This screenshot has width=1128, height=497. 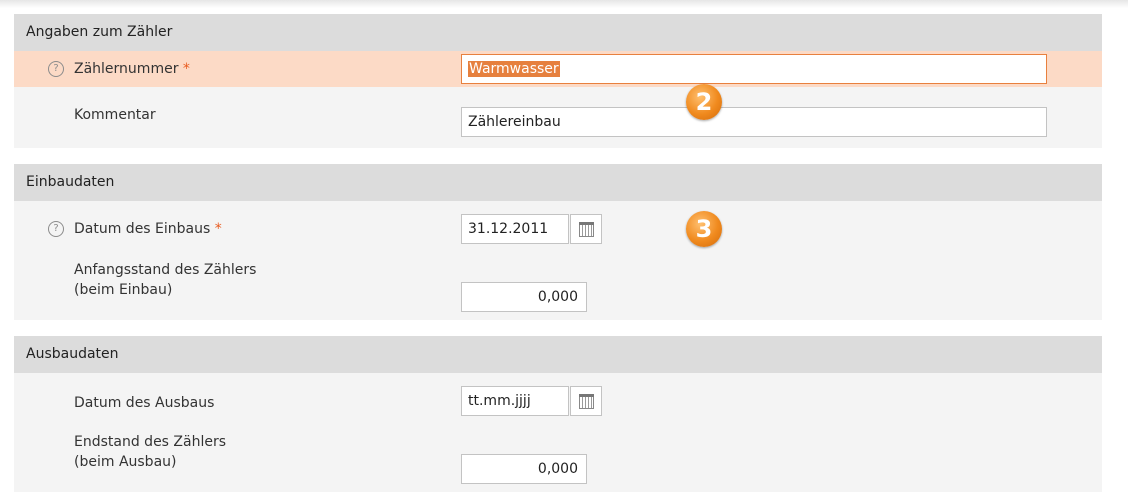 What do you see at coordinates (125, 462) in the screenshot?
I see `final-reading-label-line2: (beim Ausbau)` at bounding box center [125, 462].